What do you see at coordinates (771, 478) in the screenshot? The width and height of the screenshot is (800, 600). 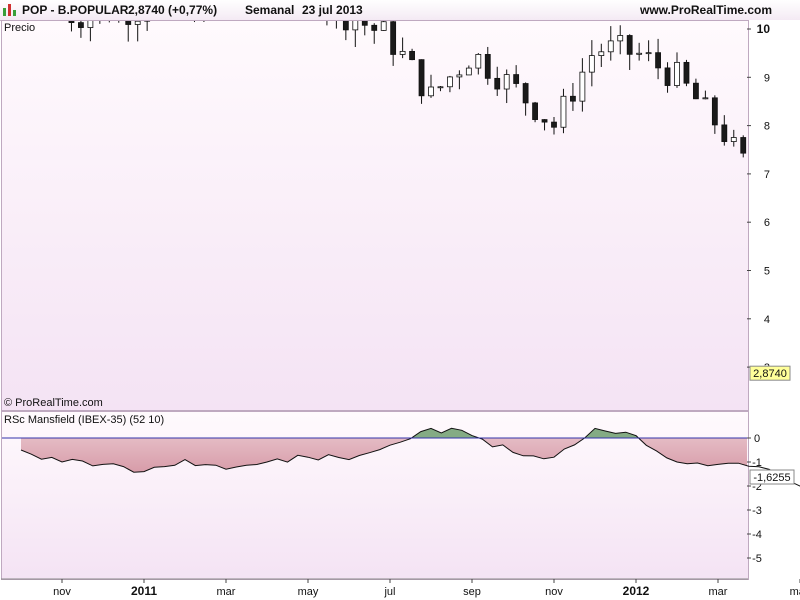 I see `rsc-last-value-tag-label: -1,6255` at bounding box center [771, 478].